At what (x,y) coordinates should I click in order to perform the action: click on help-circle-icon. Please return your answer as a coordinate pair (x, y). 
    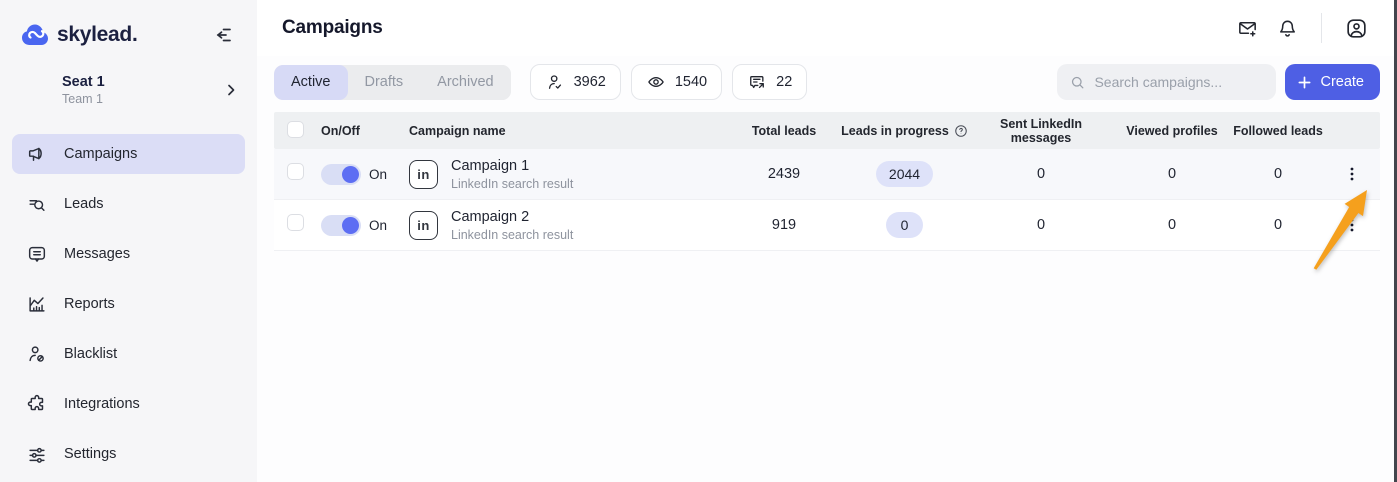
    Looking at the image, I should click on (961, 131).